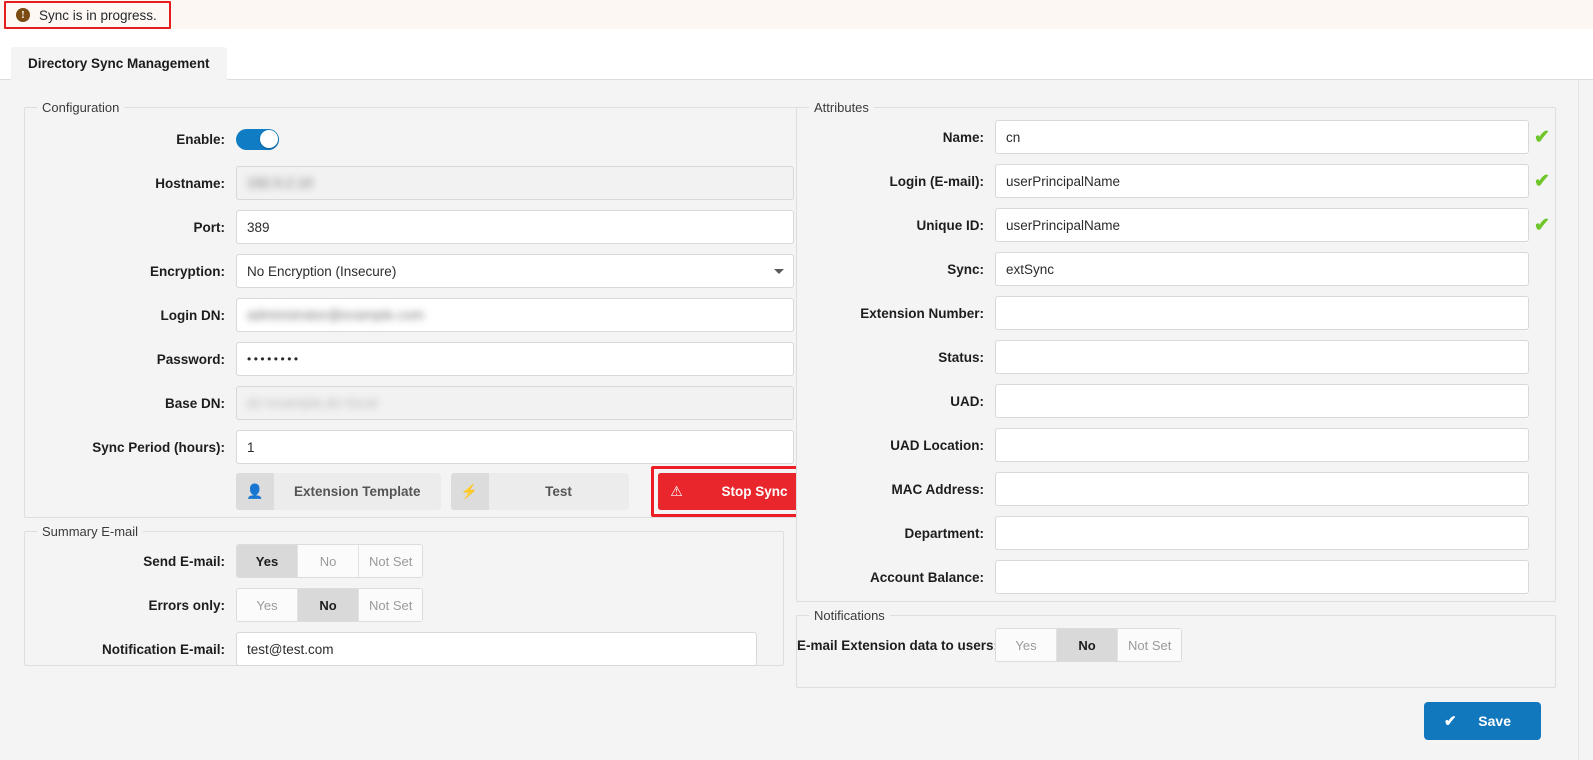 The height and width of the screenshot is (760, 1593). I want to click on notification-email-input, so click(496, 649).